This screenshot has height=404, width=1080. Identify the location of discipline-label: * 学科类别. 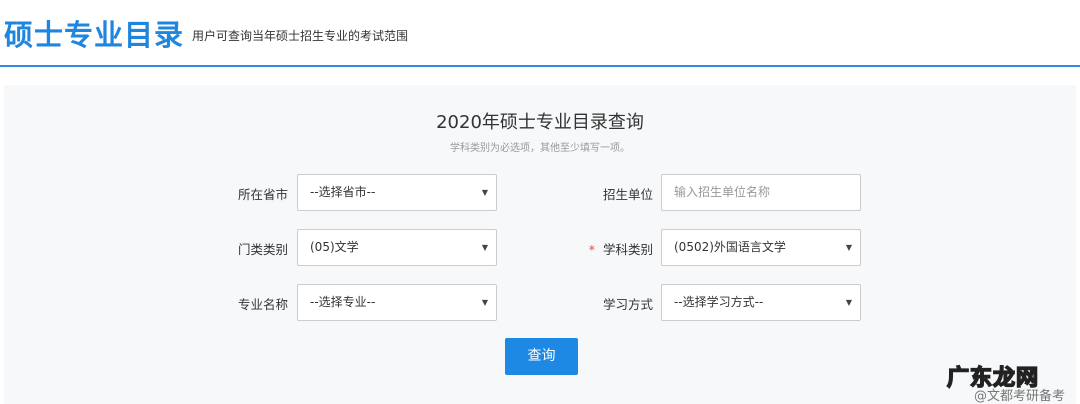
(608, 248).